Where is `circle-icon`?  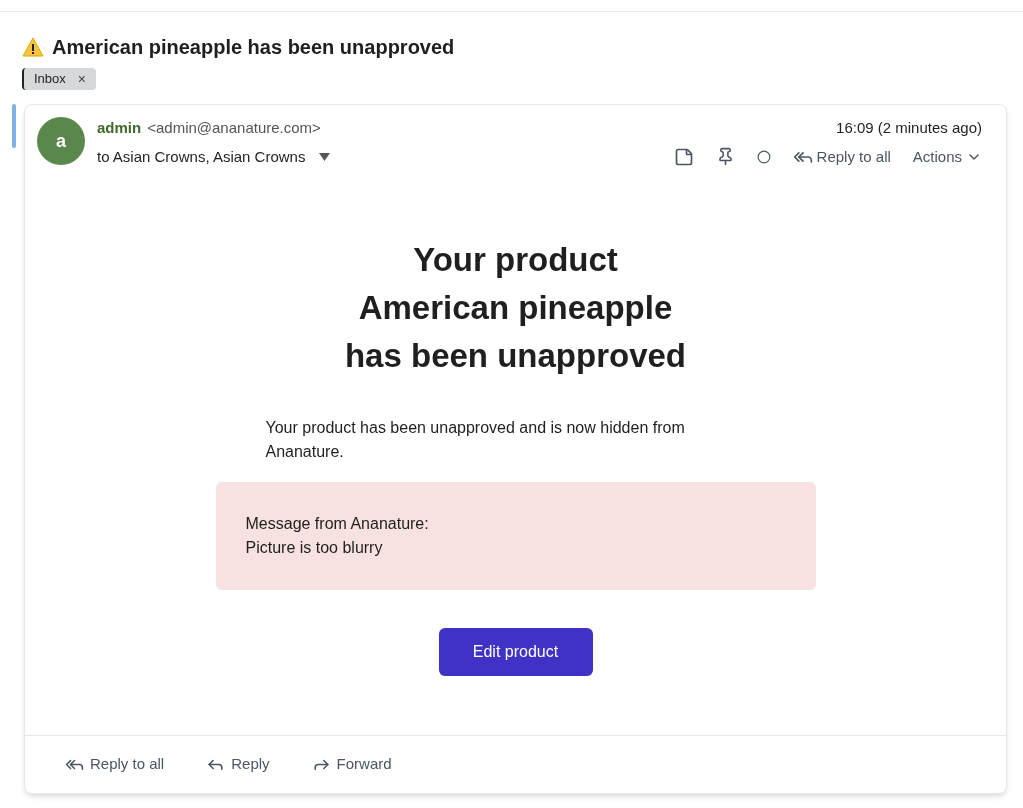
circle-icon is located at coordinates (763, 156).